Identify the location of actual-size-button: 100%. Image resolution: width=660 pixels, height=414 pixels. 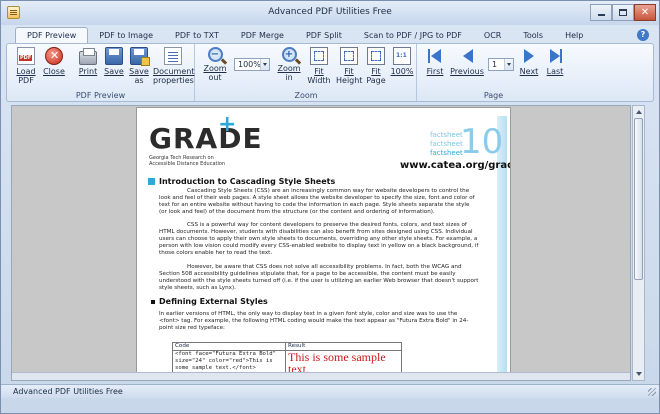
(402, 69).